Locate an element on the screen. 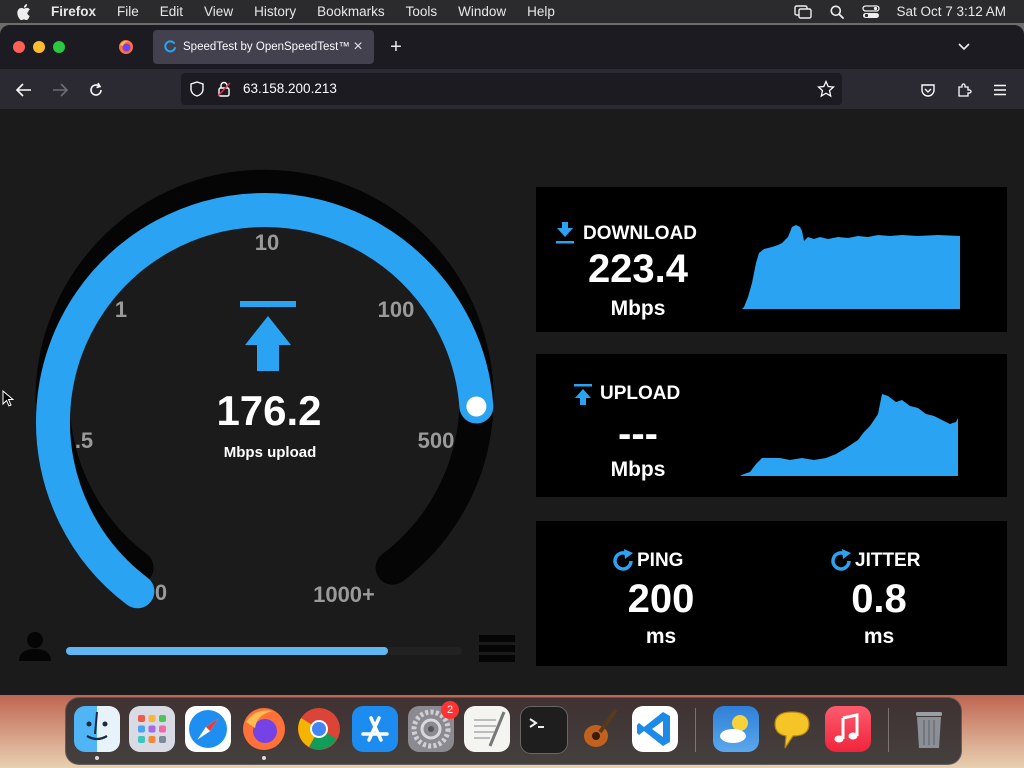 The image size is (1024, 768). finder-icon is located at coordinates (97, 729).